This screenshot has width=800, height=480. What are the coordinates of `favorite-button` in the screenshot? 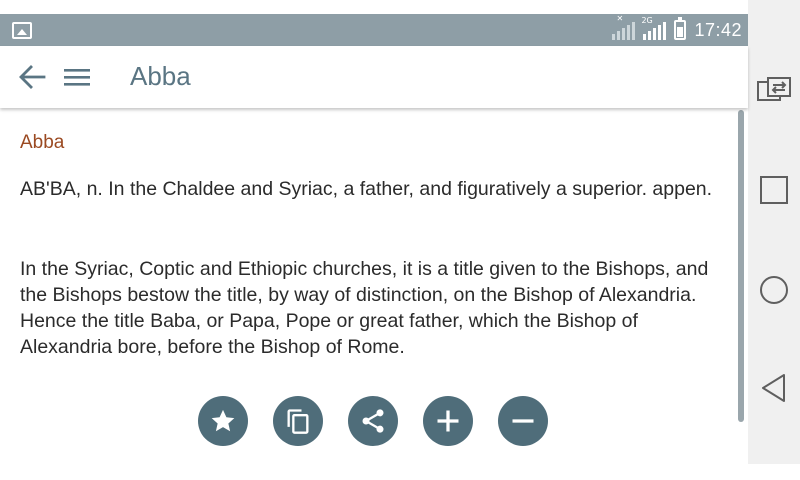 It's located at (223, 421).